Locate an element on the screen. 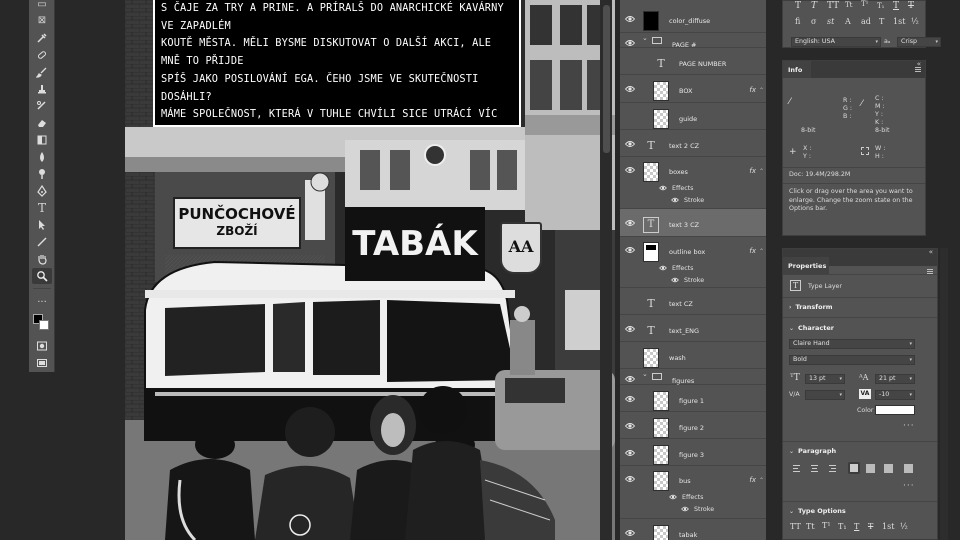 The width and height of the screenshot is (960, 540). titling-icon: ad is located at coordinates (866, 21).